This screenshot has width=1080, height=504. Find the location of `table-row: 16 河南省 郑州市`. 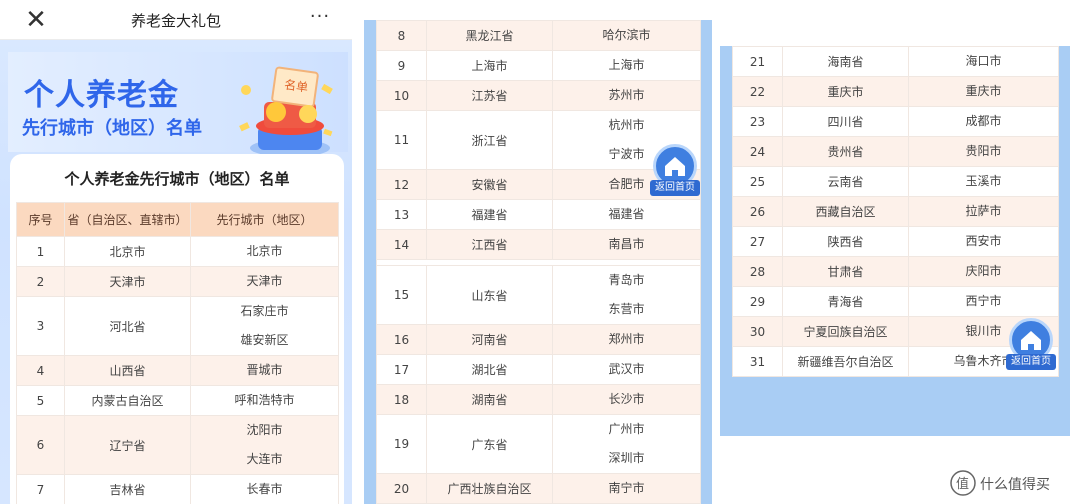

table-row: 16 河南省 郑州市 is located at coordinates (538, 339).